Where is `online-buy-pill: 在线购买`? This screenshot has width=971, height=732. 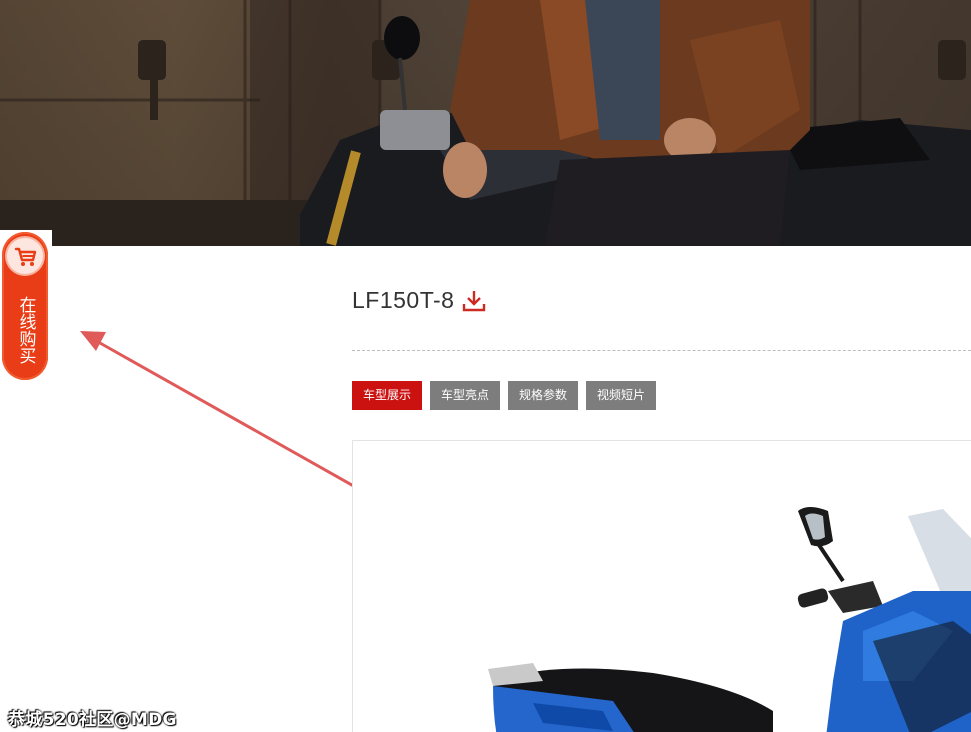
online-buy-pill: 在线购买 is located at coordinates (25, 306).